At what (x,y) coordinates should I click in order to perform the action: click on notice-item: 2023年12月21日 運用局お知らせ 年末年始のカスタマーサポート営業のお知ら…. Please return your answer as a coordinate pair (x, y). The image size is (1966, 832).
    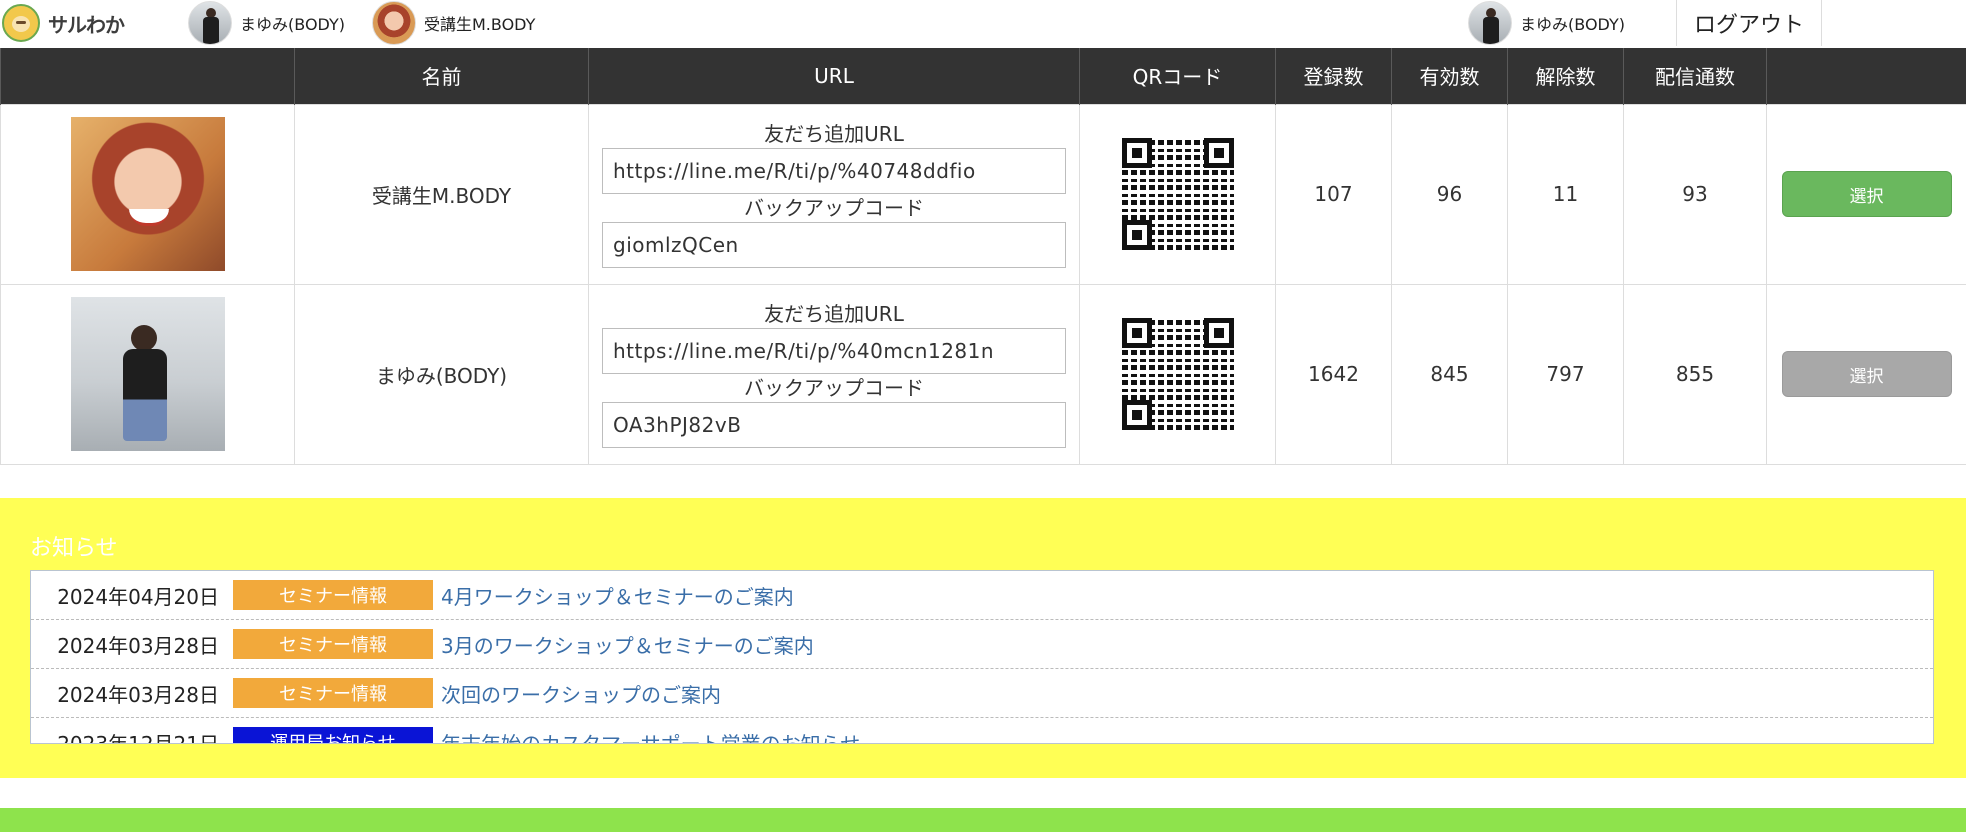
    Looking at the image, I should click on (982, 731).